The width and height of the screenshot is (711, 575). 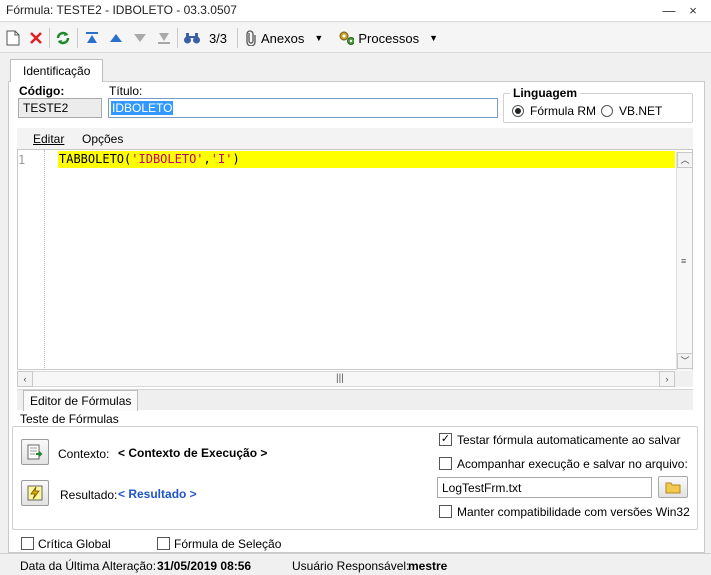 I want to click on resultado-label: Resultado:, so click(x=89, y=495).